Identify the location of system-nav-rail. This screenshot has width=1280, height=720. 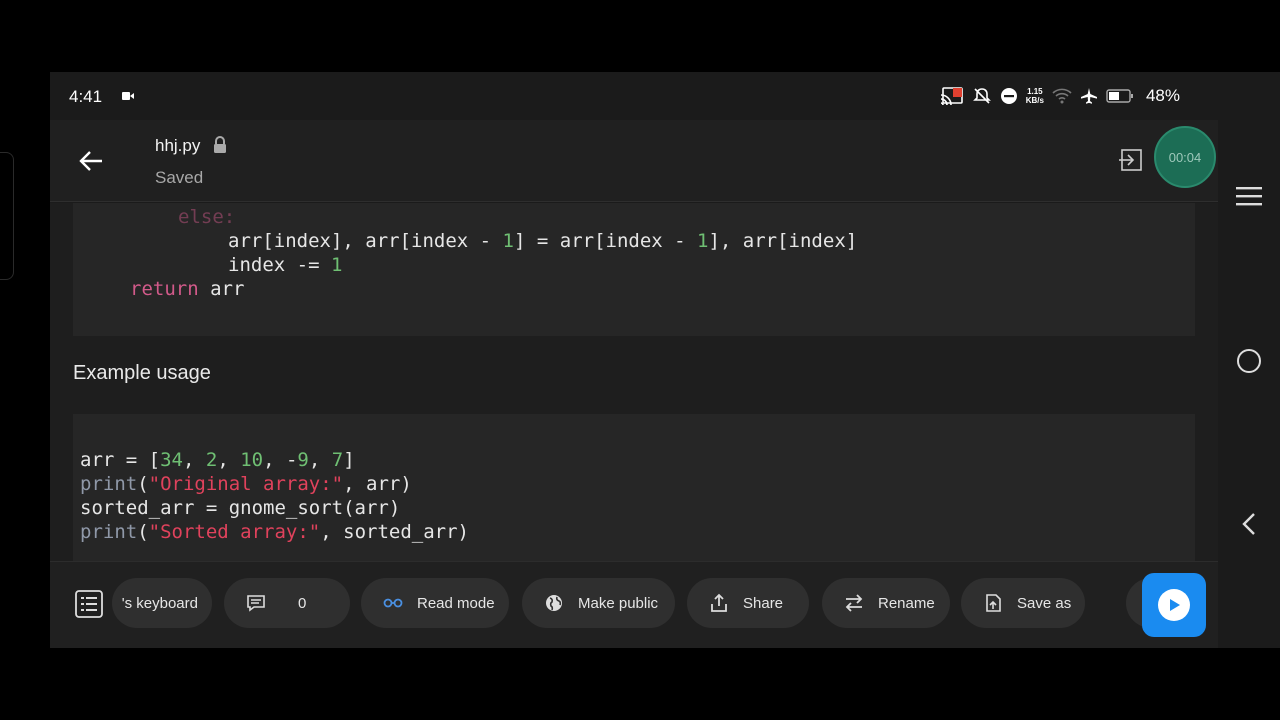
(1249, 384).